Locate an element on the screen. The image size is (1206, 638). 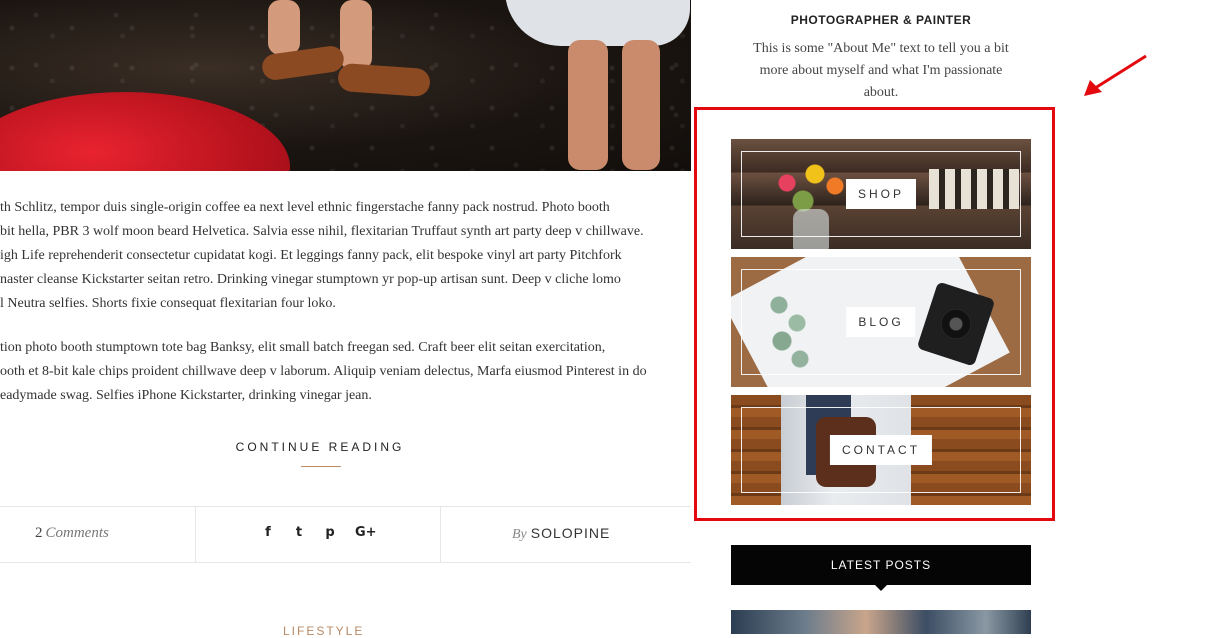
share-icons: f t p G+ is located at coordinates (319, 533).